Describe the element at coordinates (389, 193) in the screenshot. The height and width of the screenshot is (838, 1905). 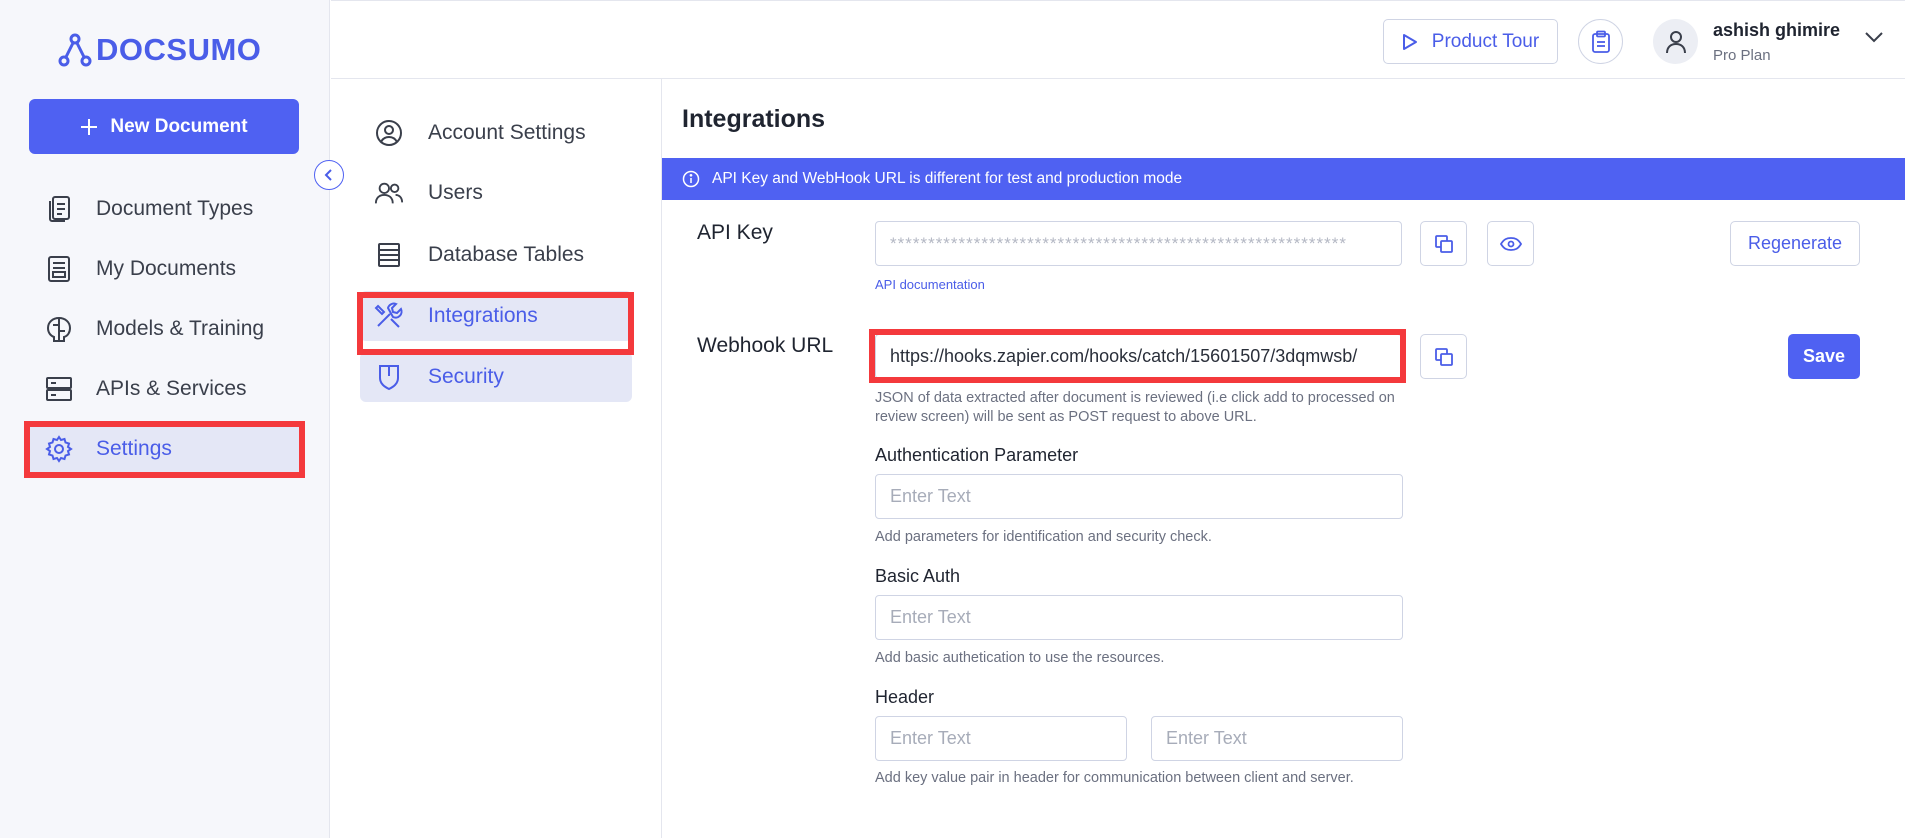
I see `users-icon` at that location.